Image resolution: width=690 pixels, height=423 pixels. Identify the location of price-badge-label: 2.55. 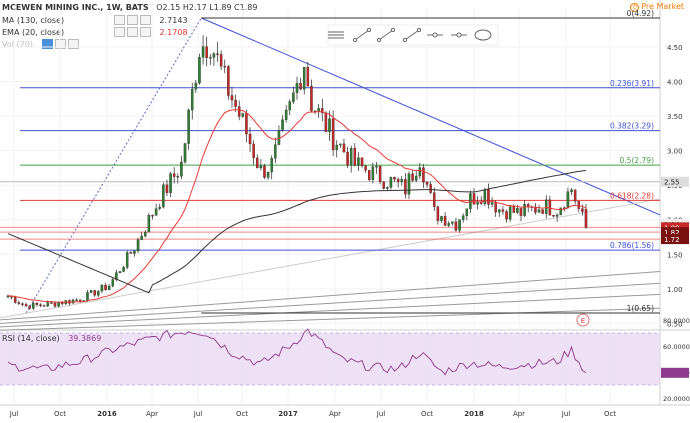
(672, 183).